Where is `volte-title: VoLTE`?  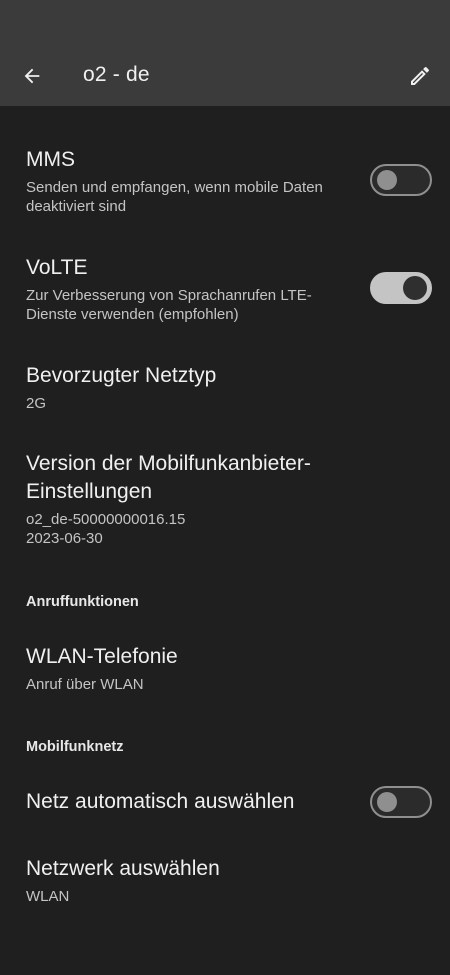
volte-title: VoLTE is located at coordinates (57, 267).